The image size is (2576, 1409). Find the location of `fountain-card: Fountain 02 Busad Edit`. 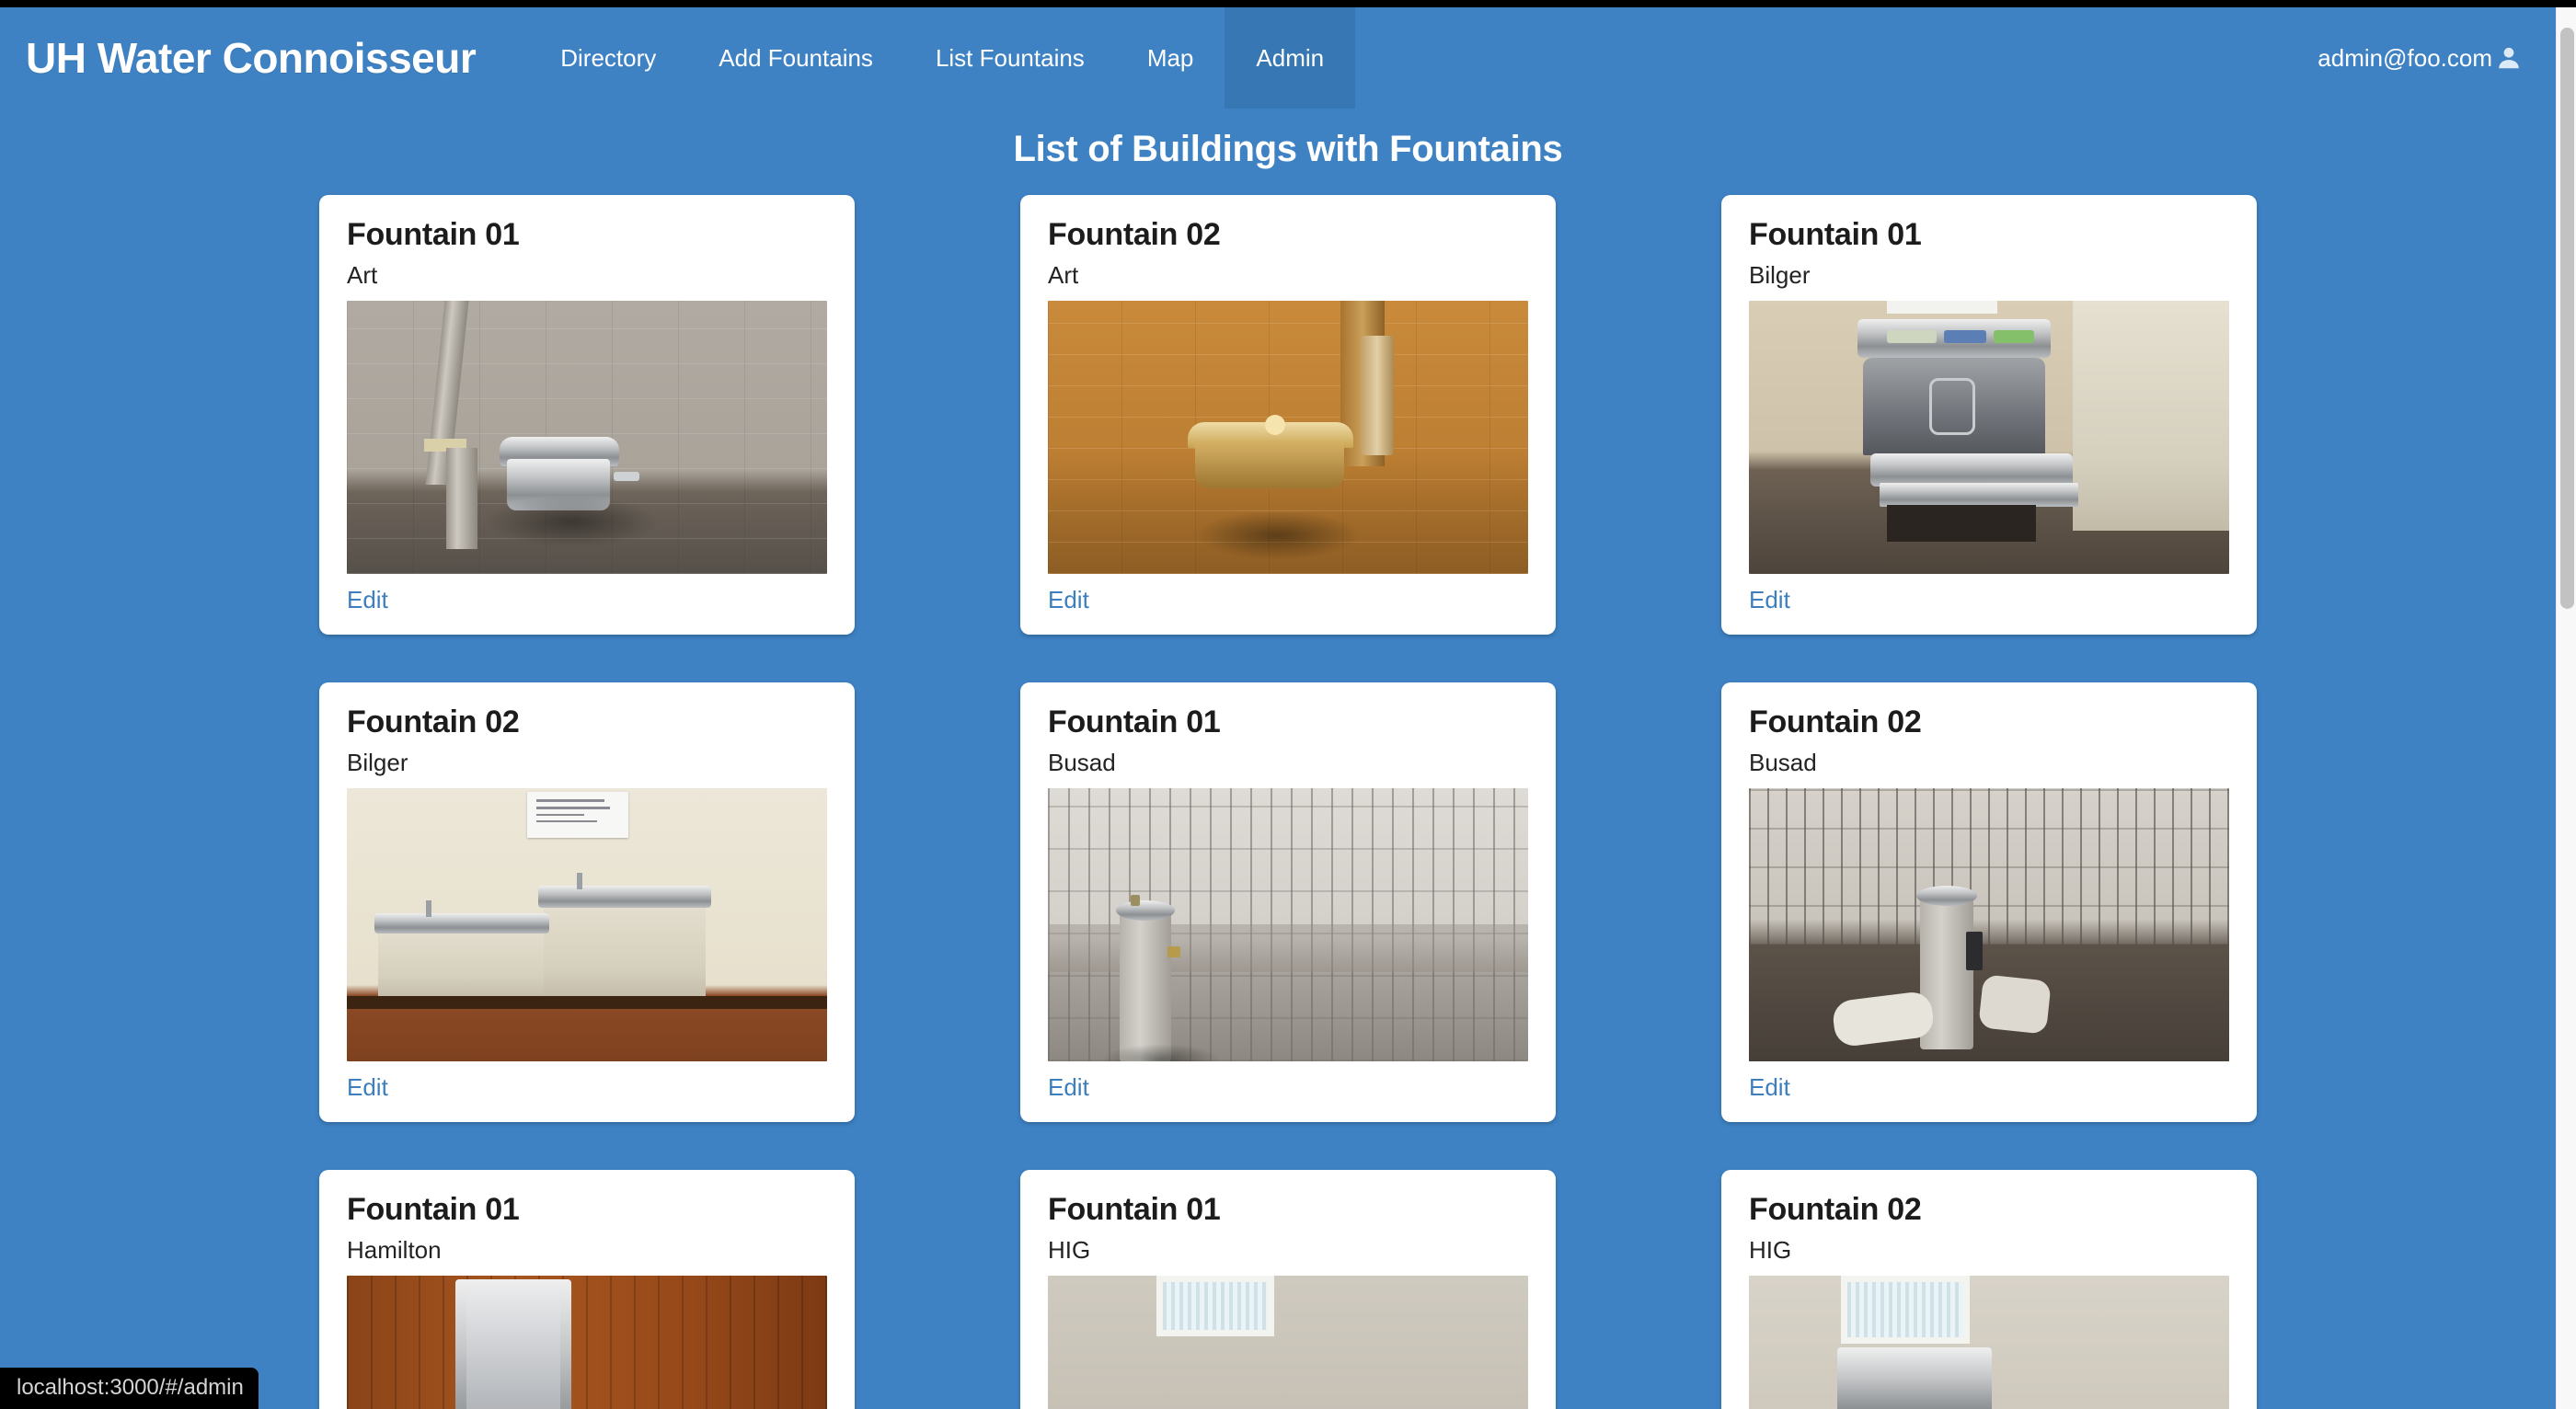

fountain-card: Fountain 02 Busad Edit is located at coordinates (1989, 902).